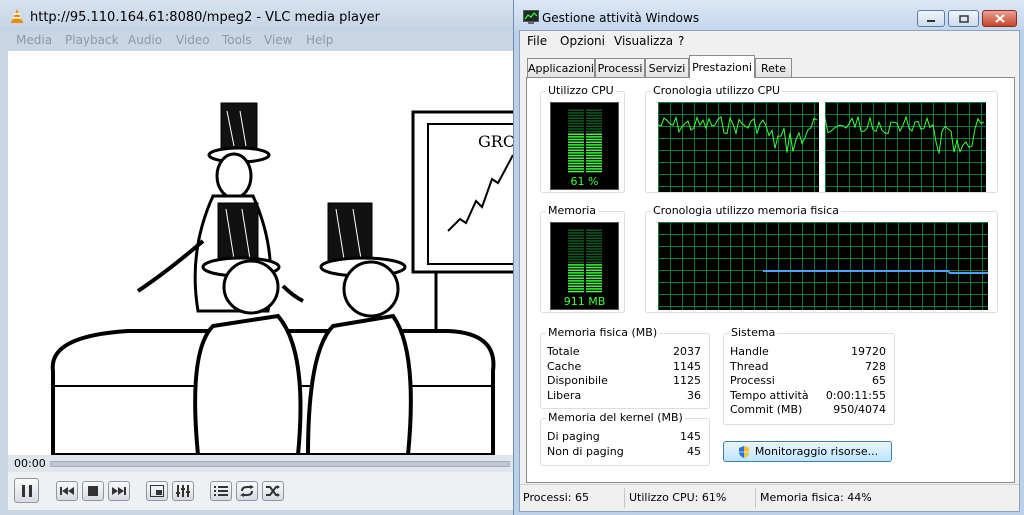  Describe the element at coordinates (769, 395) in the screenshot. I see `system-uptime-label: Tempo attività` at that location.